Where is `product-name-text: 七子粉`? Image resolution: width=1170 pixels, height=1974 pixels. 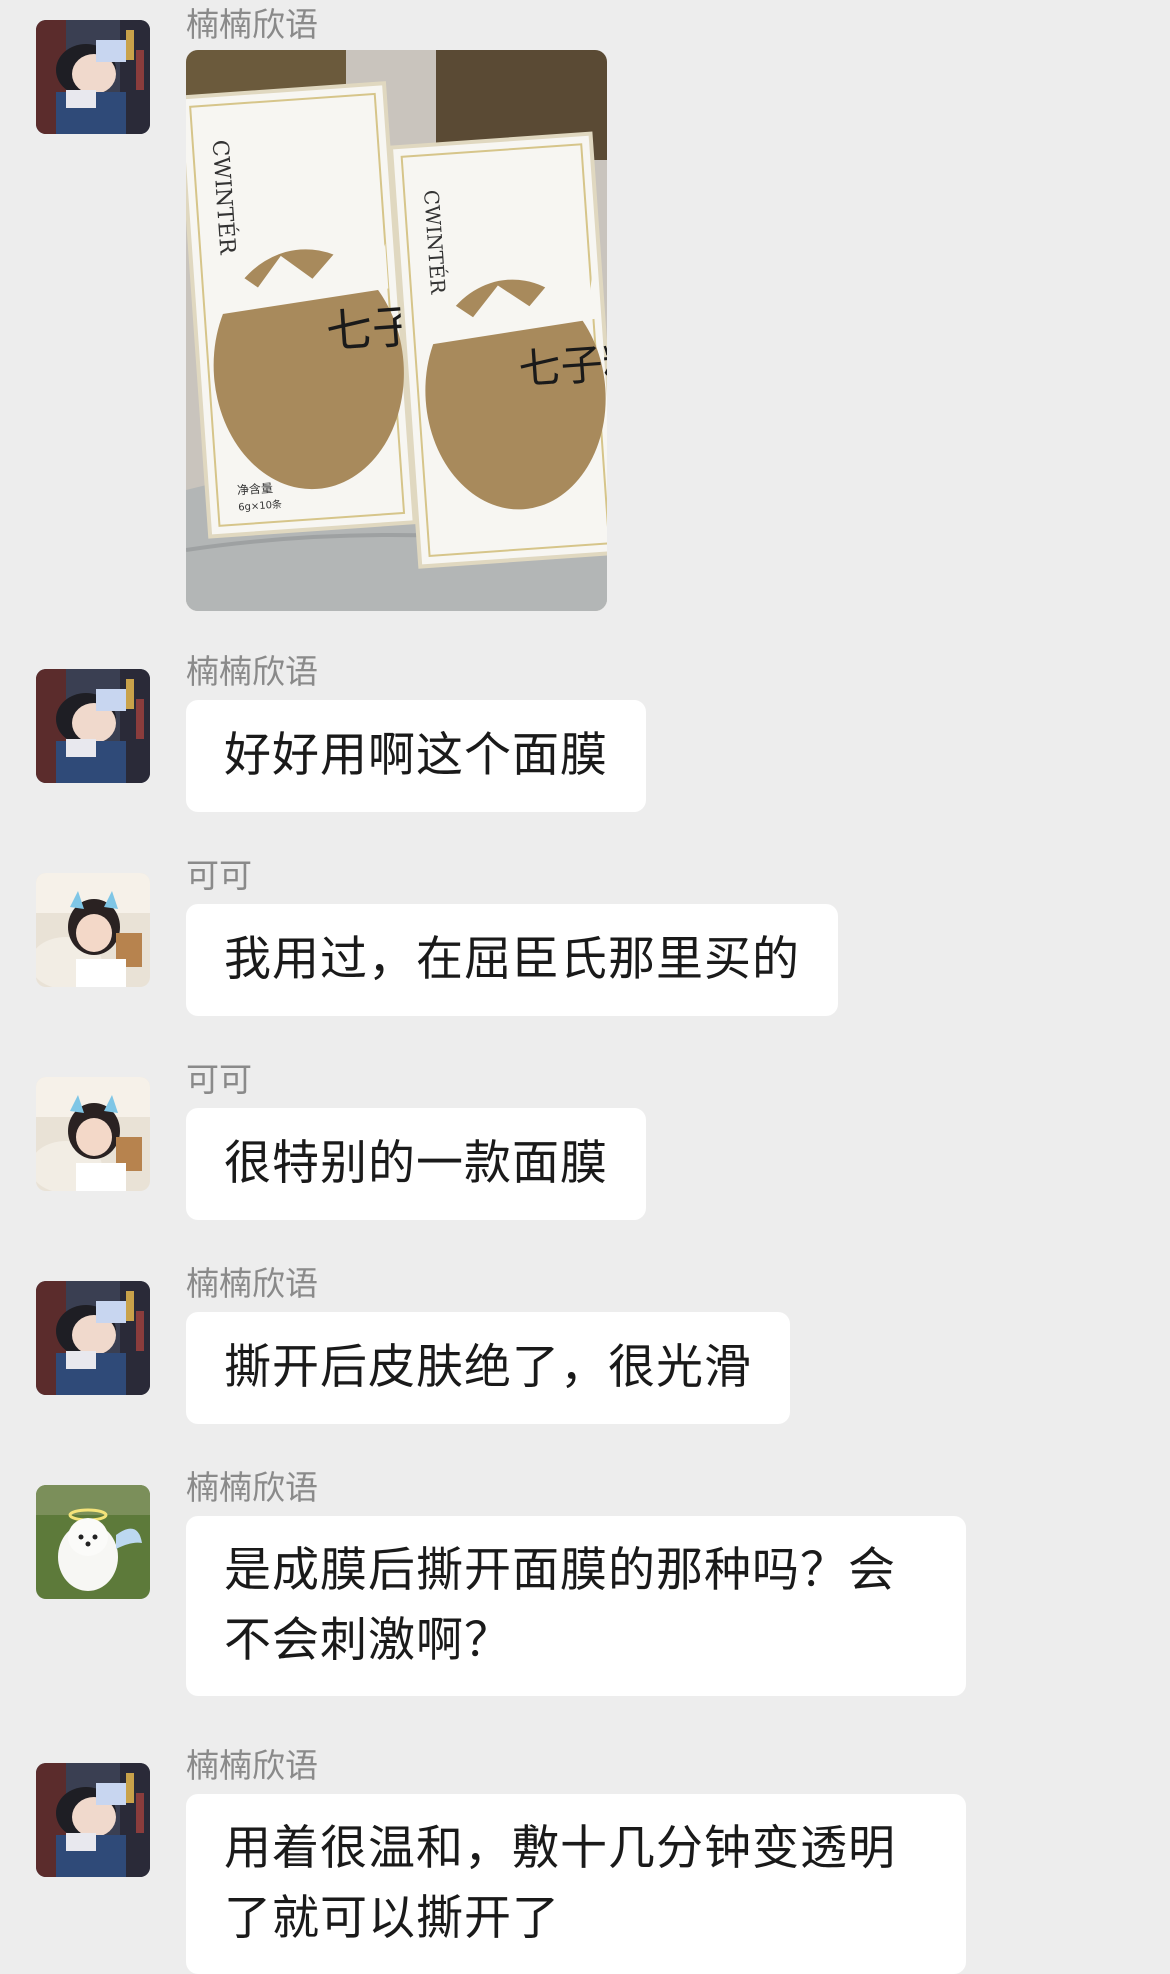 product-name-text: 七子粉 is located at coordinates (562, 365).